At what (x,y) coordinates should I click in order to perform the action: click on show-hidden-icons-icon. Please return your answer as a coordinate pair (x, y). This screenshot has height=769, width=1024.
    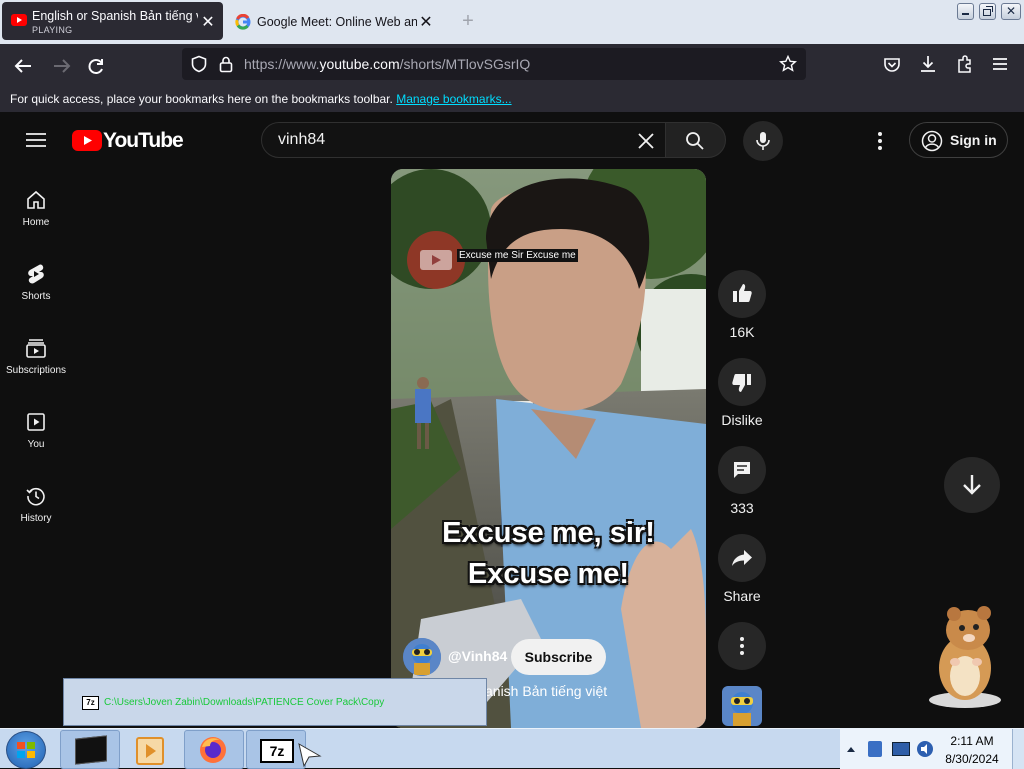
    Looking at the image, I should click on (851, 749).